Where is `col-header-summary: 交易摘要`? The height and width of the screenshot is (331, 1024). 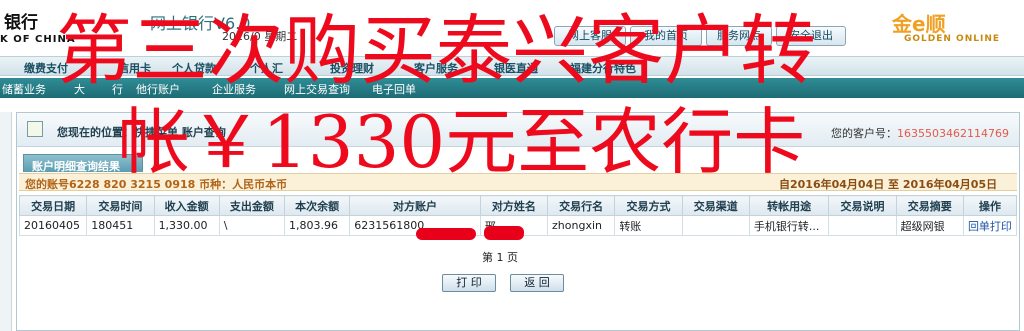 col-header-summary: 交易摘要 is located at coordinates (929, 205).